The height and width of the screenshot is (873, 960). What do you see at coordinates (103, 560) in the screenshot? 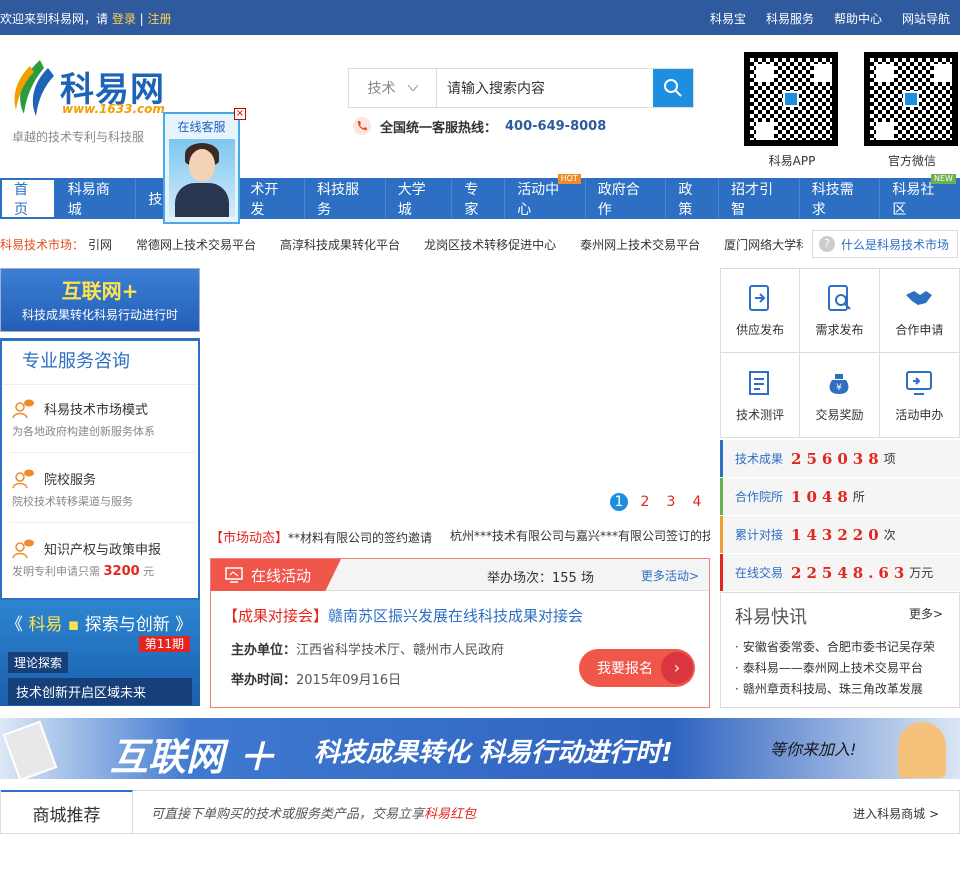
I see `consult-item: 知识产权与政策申报 发明专利申请只需 3200 元` at bounding box center [103, 560].